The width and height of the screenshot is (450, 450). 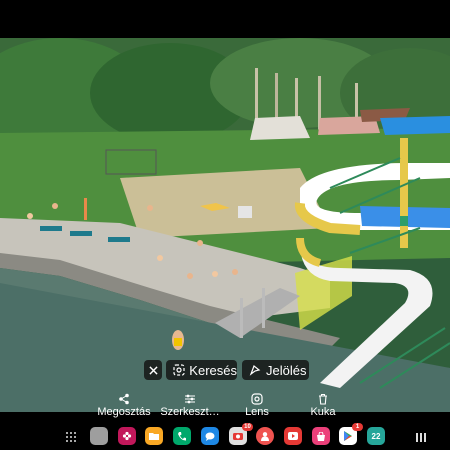 I want to click on search-chip: Keresés, so click(x=201, y=370).